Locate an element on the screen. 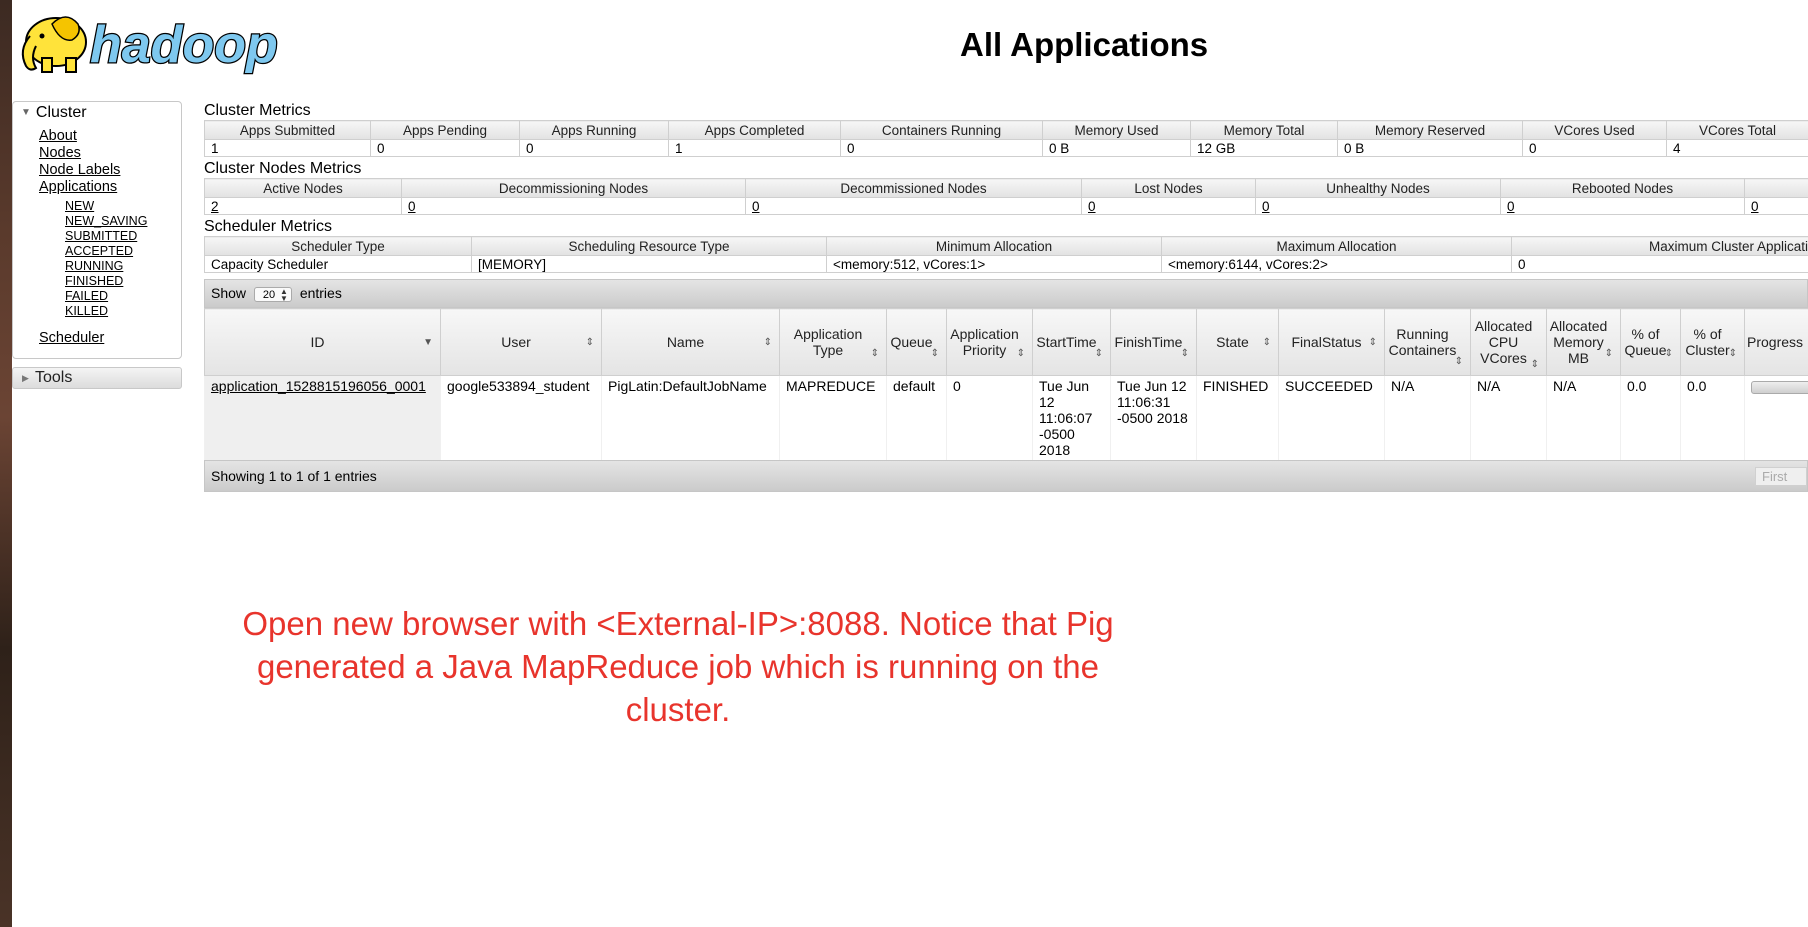 The height and width of the screenshot is (927, 1808). column-header-final-status: FinalStatus ⇕ is located at coordinates (1331, 342).